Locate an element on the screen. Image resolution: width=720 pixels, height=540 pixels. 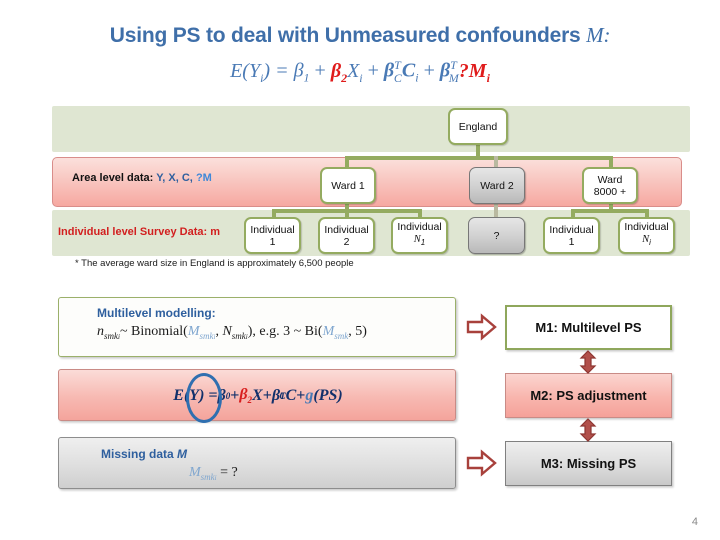
node-ward-8000: Ward 8000 + is located at coordinates (610, 185).